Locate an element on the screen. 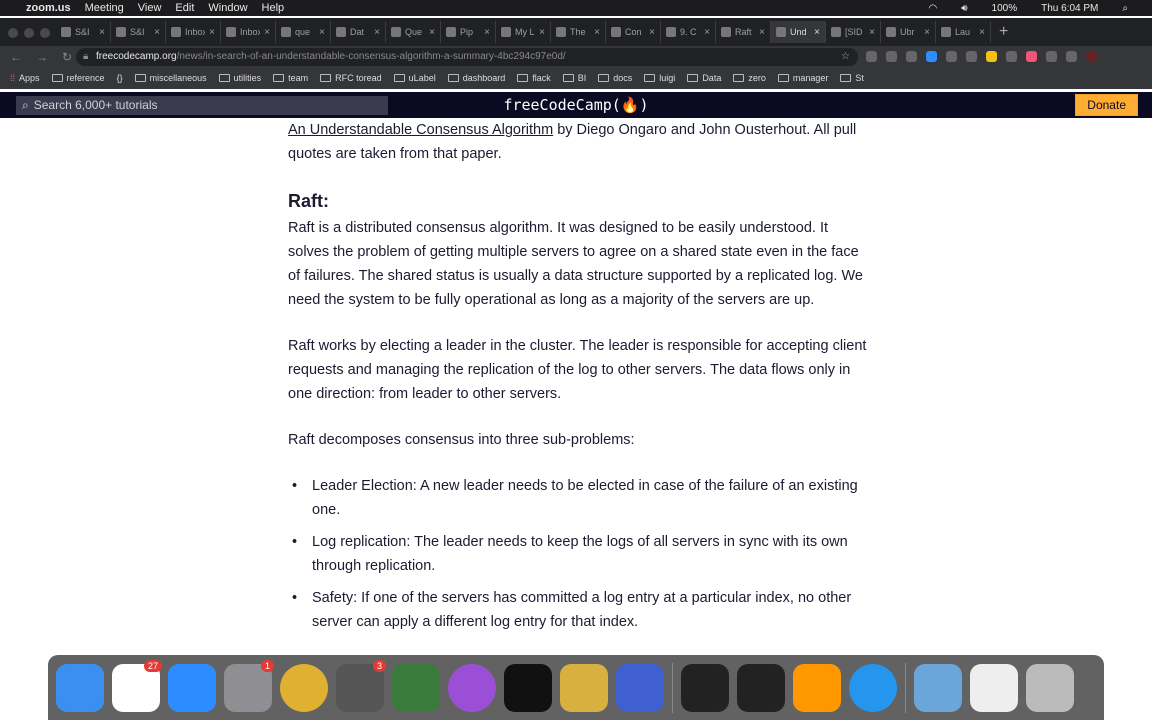 The height and width of the screenshot is (720, 1152). battery-status: 100% is located at coordinates (1005, 8).